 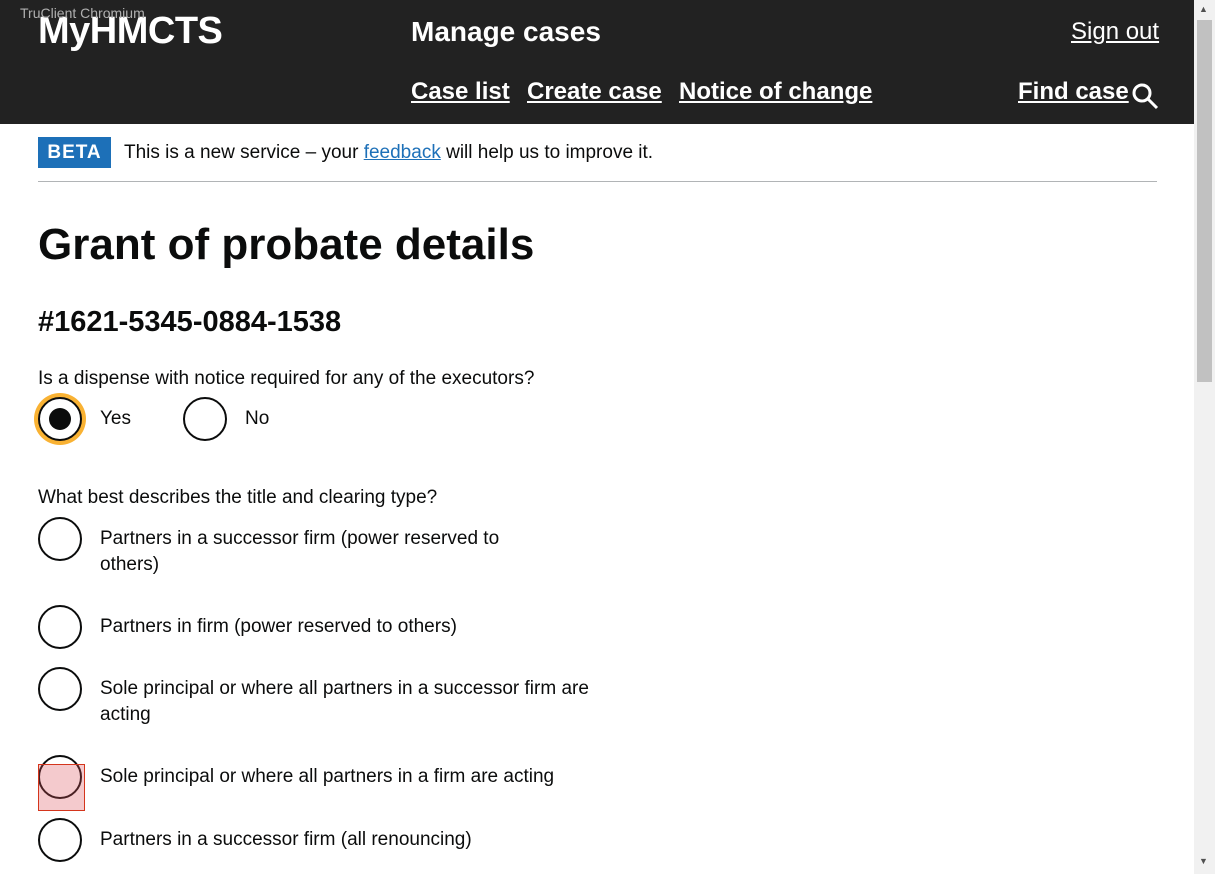 I want to click on sign-out-link: Sign out, so click(x=1115, y=32).